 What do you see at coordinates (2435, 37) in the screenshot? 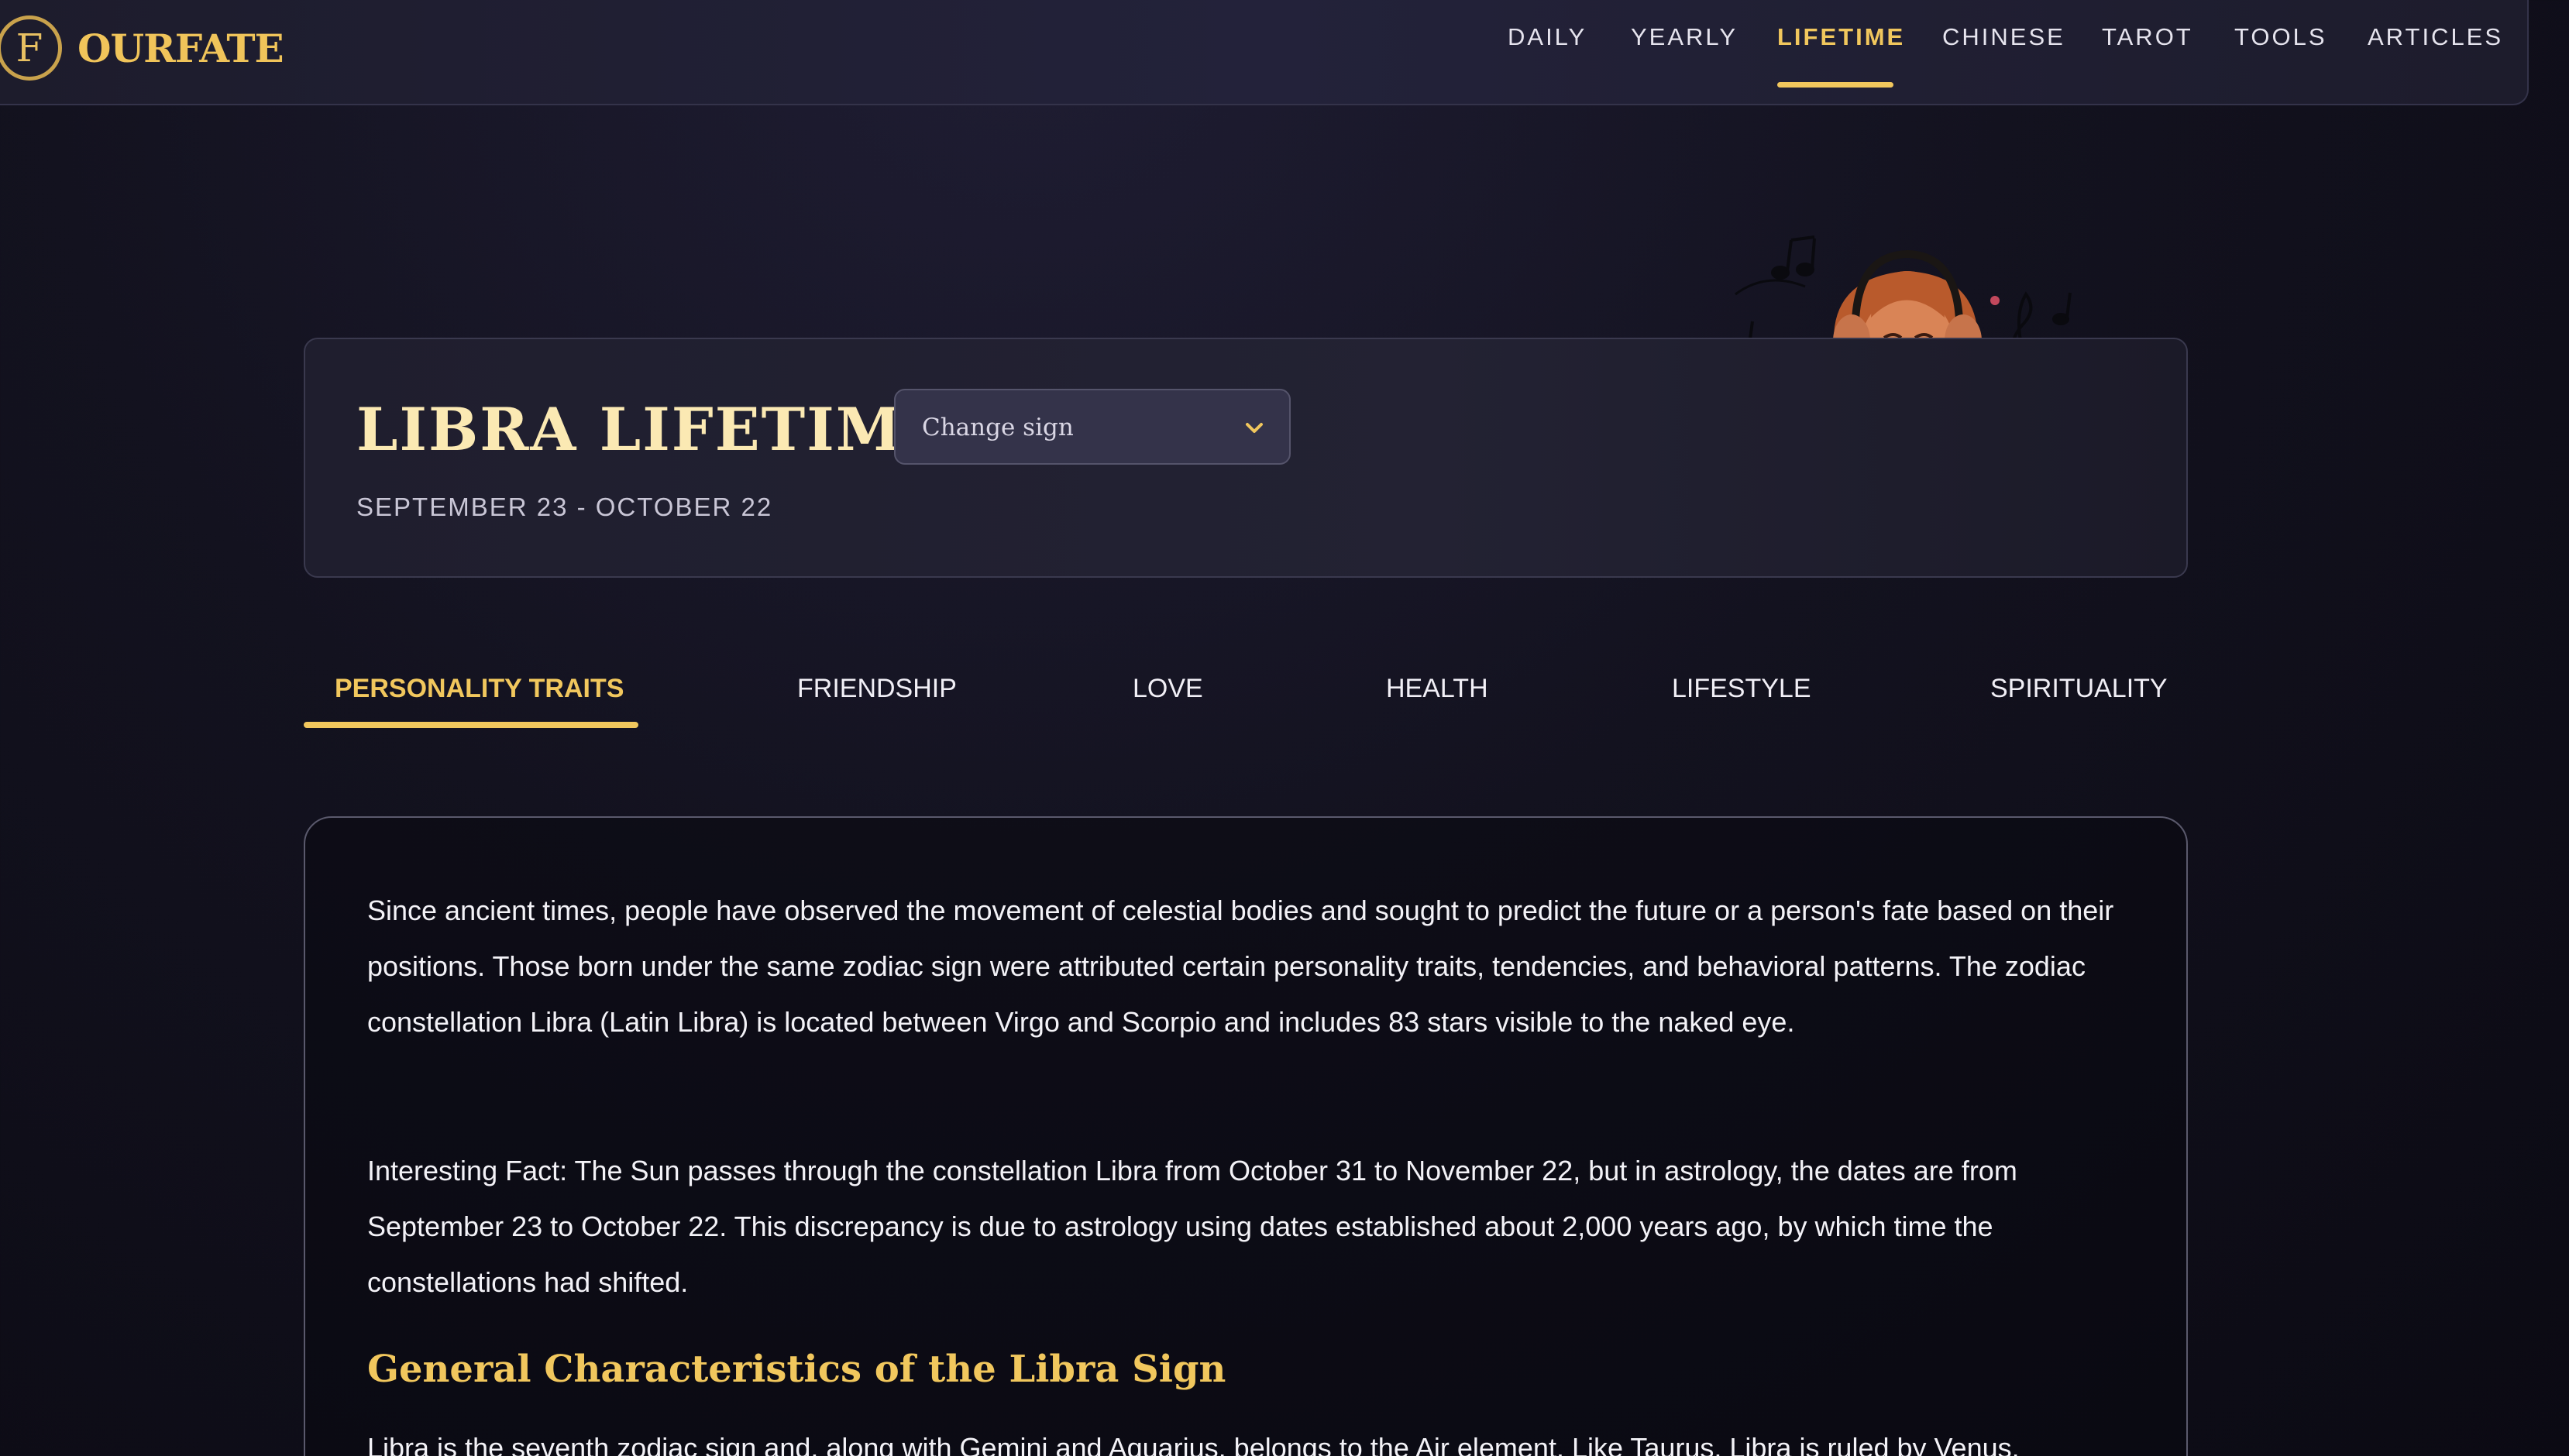
I see `nav-item-articles: ARTICLES` at bounding box center [2435, 37].